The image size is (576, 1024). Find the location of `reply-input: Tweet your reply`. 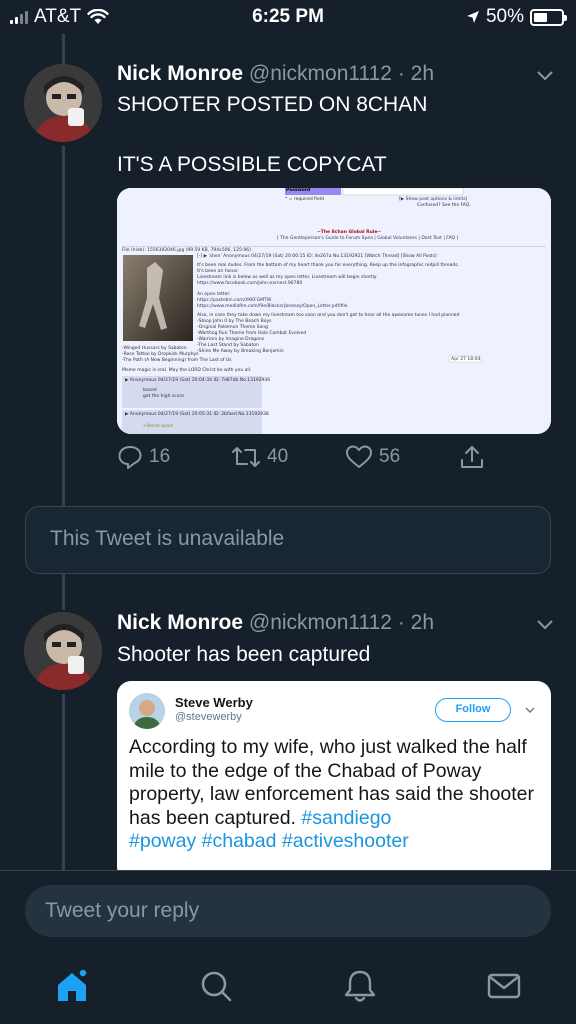

reply-input: Tweet your reply is located at coordinates (288, 911).